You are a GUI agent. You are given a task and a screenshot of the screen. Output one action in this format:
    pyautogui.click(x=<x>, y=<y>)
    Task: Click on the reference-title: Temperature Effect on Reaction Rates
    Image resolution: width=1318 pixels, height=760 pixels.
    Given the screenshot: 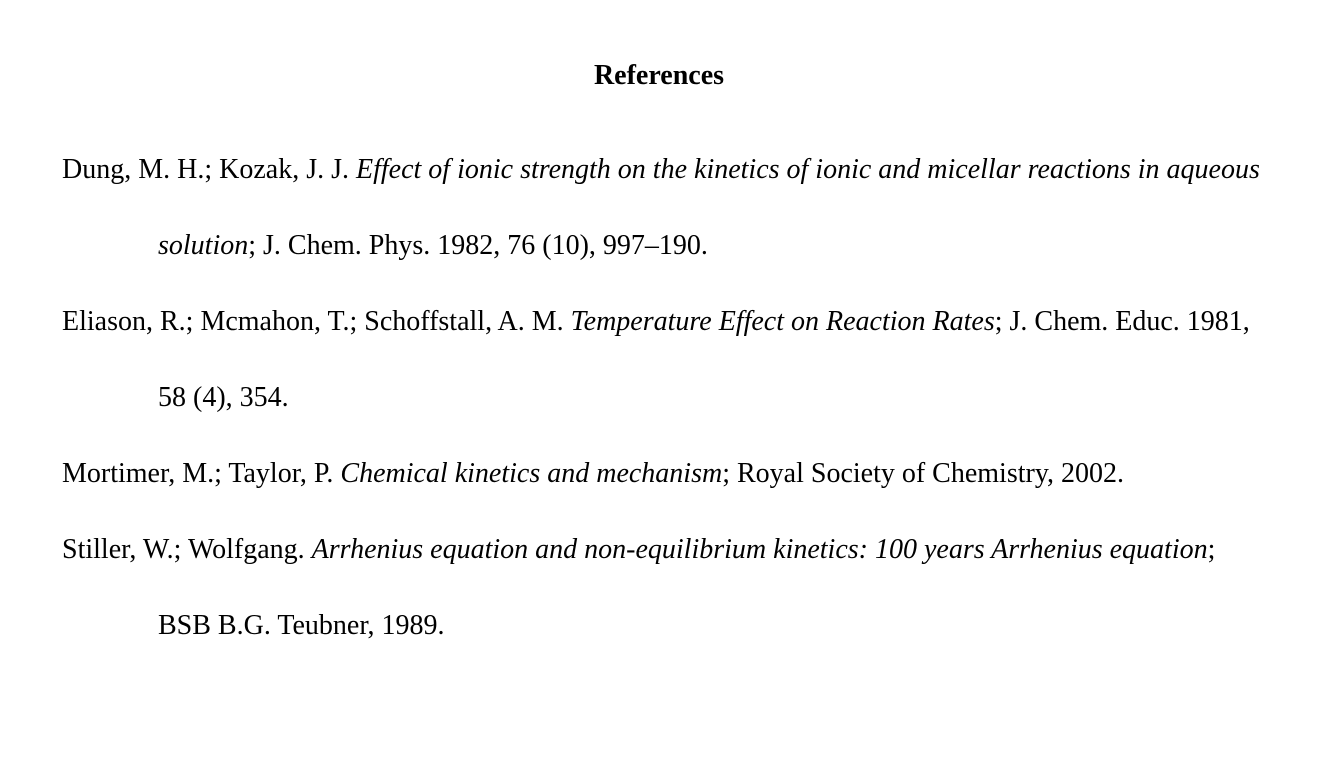 What is the action you would take?
    pyautogui.click(x=782, y=321)
    